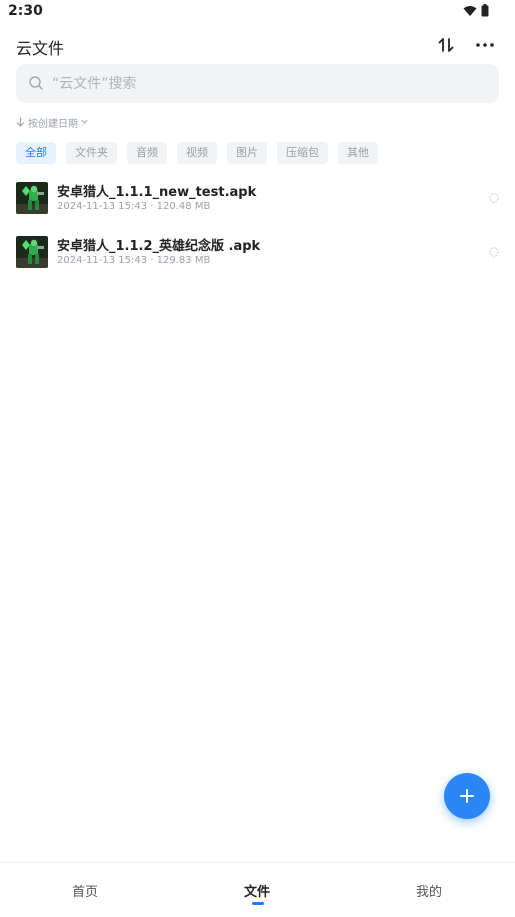 The height and width of the screenshot is (917, 515). I want to click on status-icons, so click(476, 10).